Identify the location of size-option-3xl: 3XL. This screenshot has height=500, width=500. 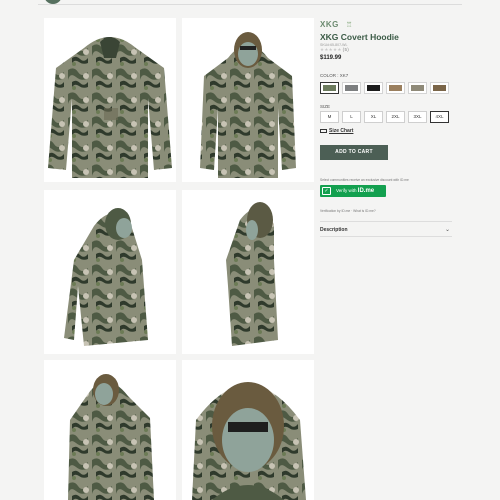
(417, 117).